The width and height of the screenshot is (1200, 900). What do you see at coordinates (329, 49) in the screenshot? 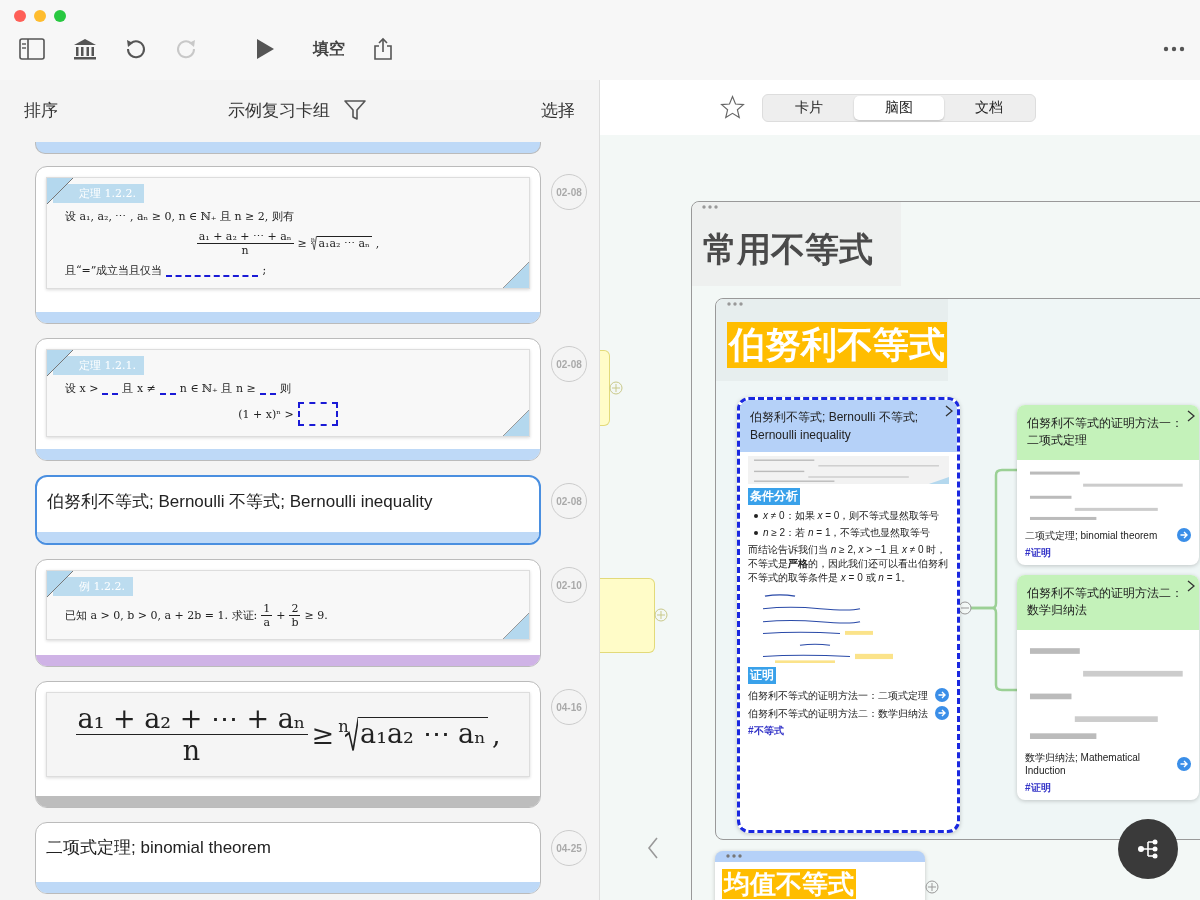
I see `mode-button: 填空` at bounding box center [329, 49].